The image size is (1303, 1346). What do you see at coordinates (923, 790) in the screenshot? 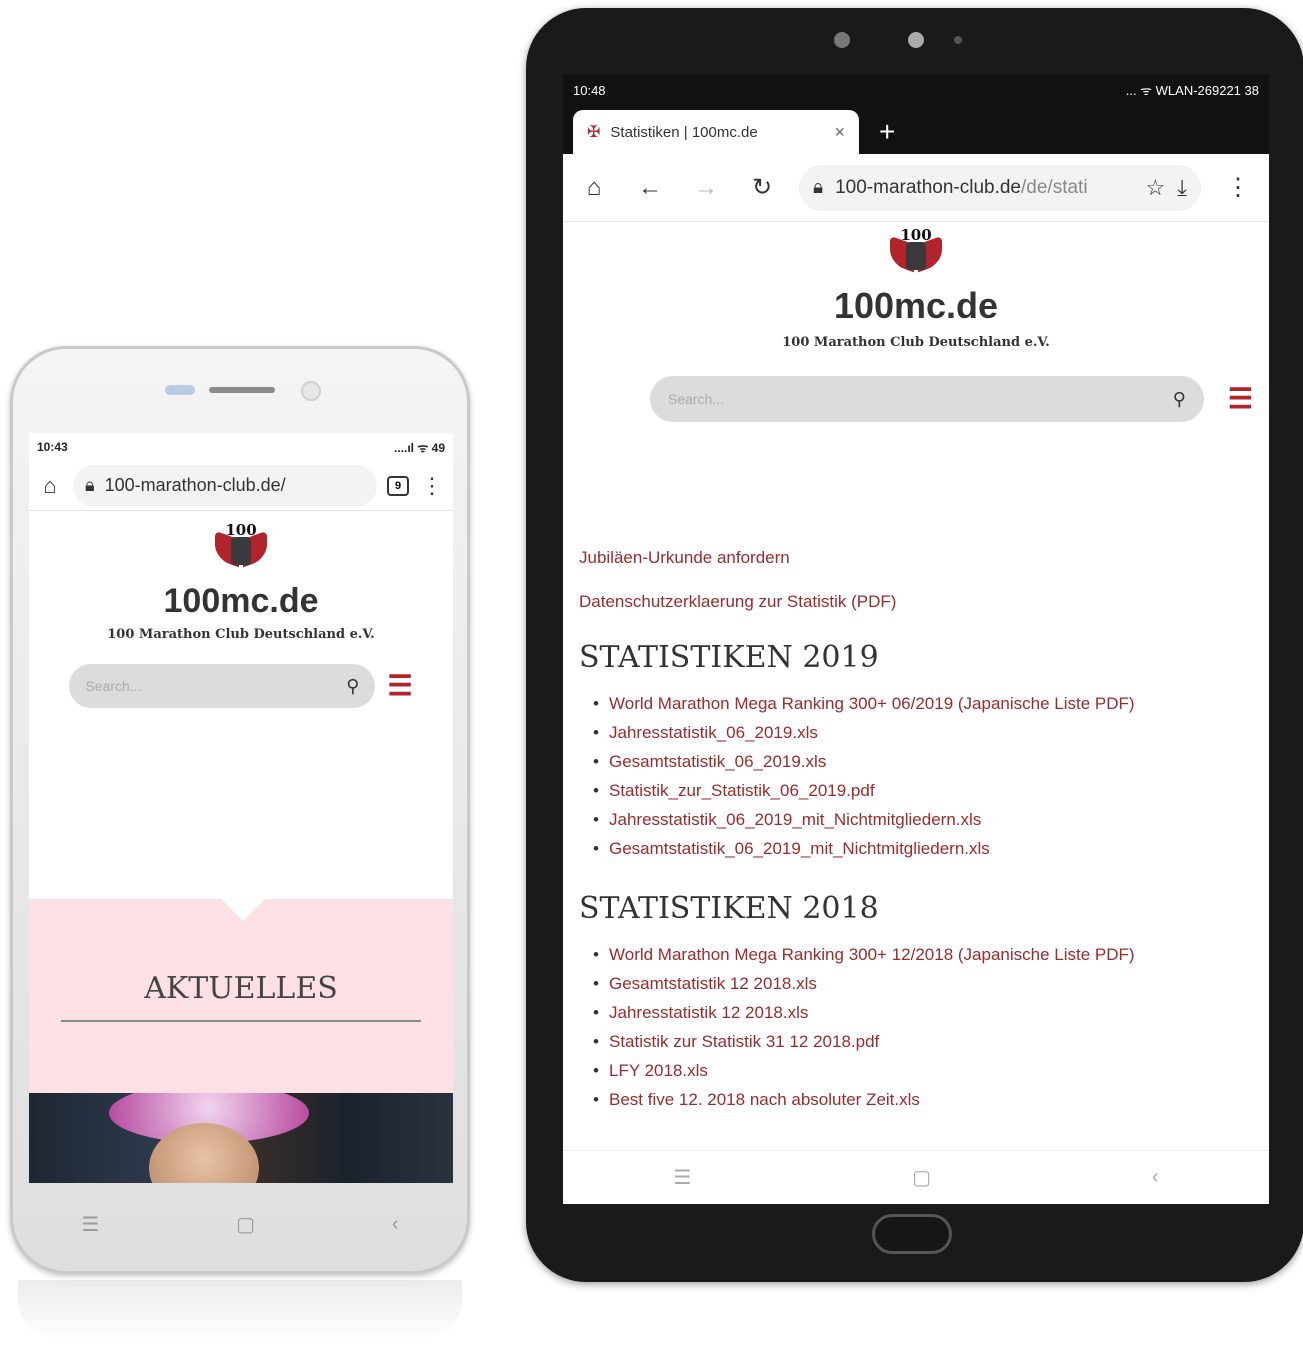
I see `file-link: Statistik_zur_Statistik_06_2019.pdf` at bounding box center [923, 790].